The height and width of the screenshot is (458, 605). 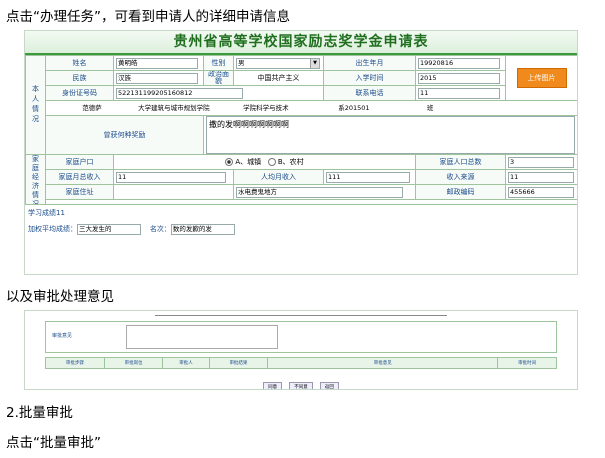 What do you see at coordinates (383, 363) in the screenshot?
I see `col-opinion: 审批意见` at bounding box center [383, 363].